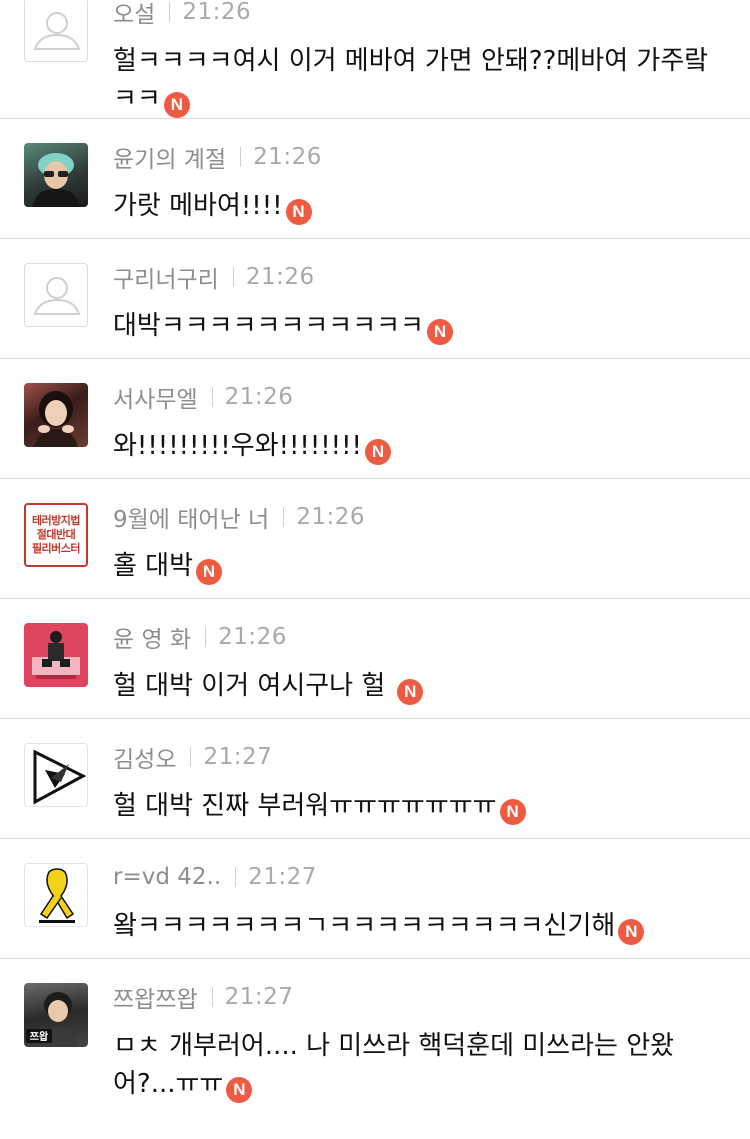 The image size is (750, 1139). Describe the element at coordinates (155, 997) in the screenshot. I see `author-name: 쯔왑쯔왑` at that location.